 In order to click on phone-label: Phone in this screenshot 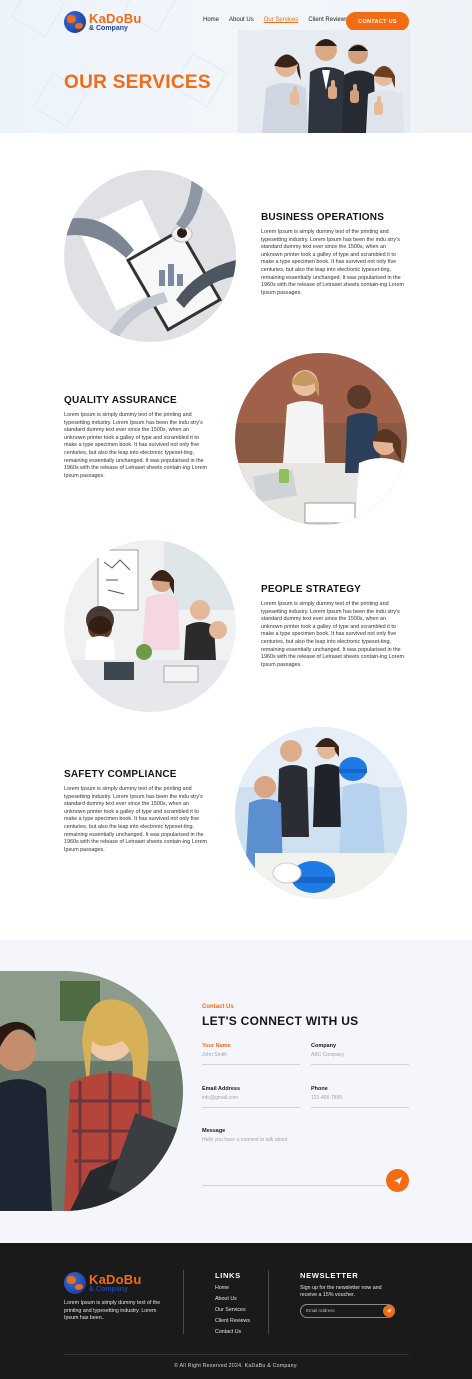, I will do `click(319, 1089)`.